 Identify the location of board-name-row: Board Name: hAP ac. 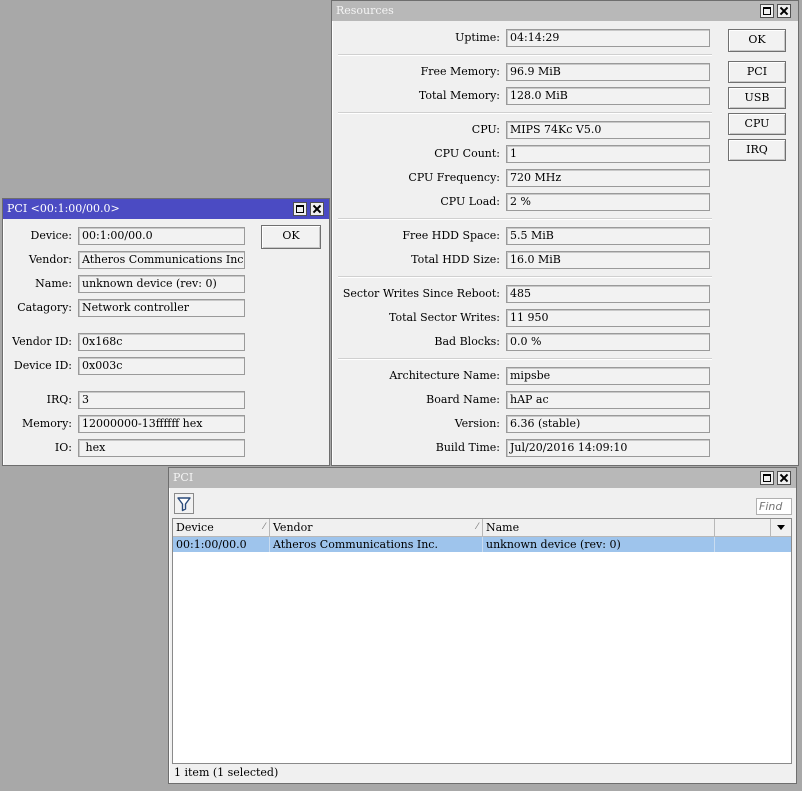
(521, 400).